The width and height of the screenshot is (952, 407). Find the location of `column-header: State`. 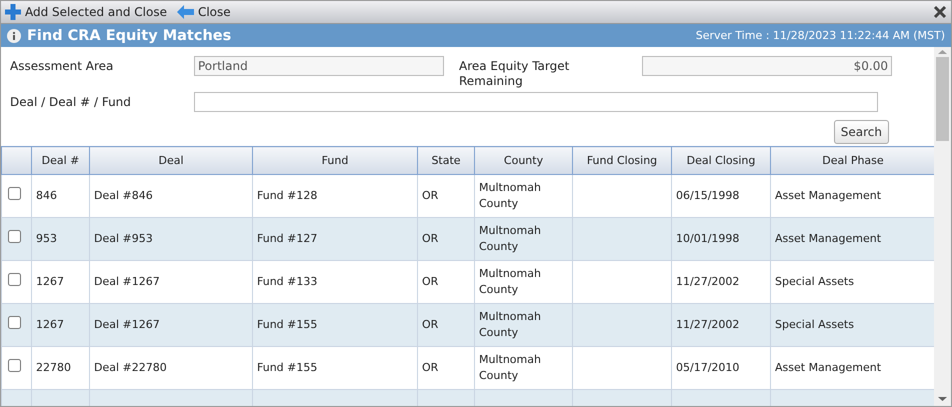

column-header: State is located at coordinates (446, 160).